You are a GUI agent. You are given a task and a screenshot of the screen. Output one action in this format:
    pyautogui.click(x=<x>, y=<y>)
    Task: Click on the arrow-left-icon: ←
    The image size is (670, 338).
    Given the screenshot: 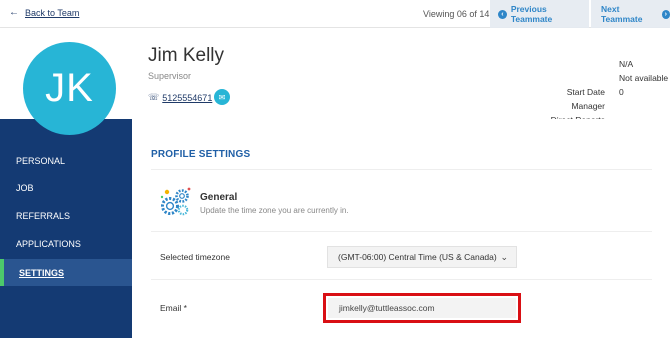 What is the action you would take?
    pyautogui.click(x=14, y=12)
    